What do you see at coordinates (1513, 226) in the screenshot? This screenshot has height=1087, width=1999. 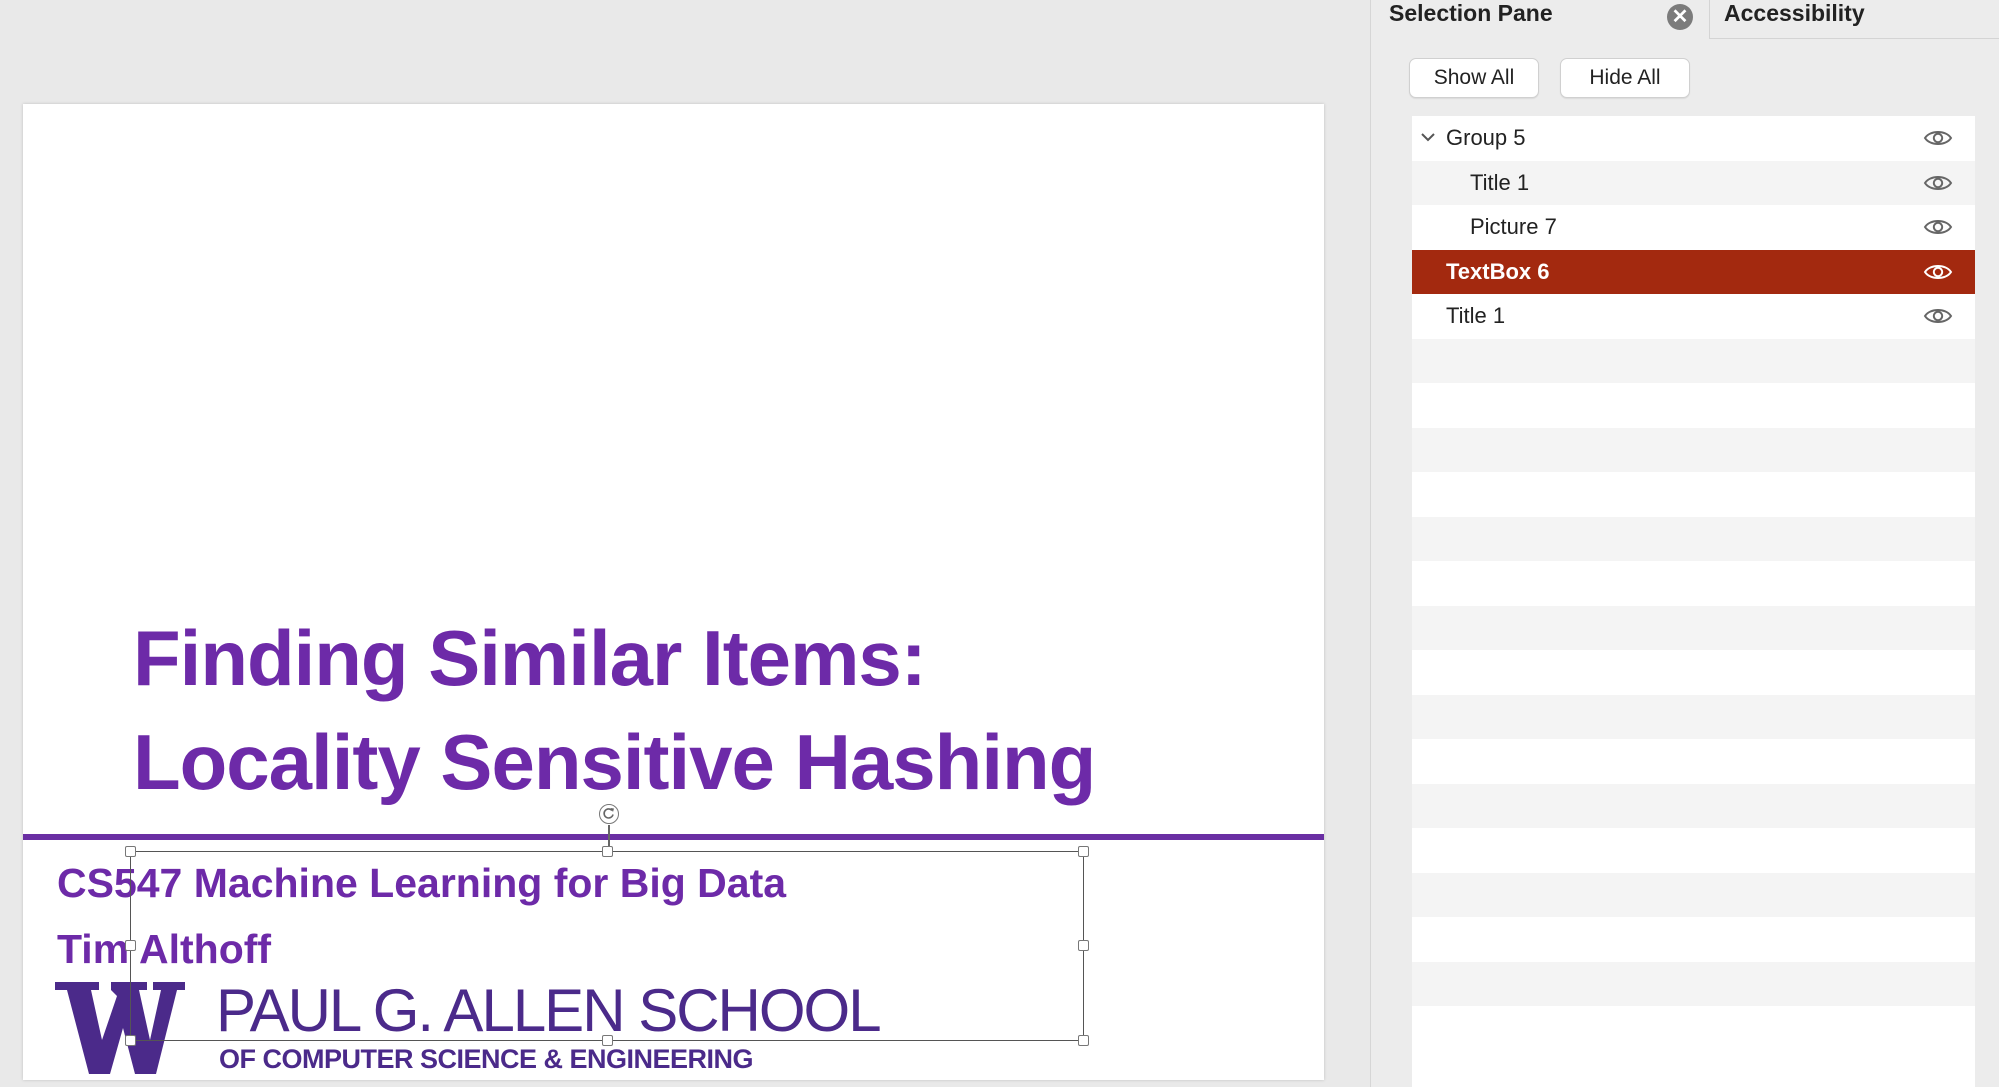 I see `list-item-label: Picture 7` at bounding box center [1513, 226].